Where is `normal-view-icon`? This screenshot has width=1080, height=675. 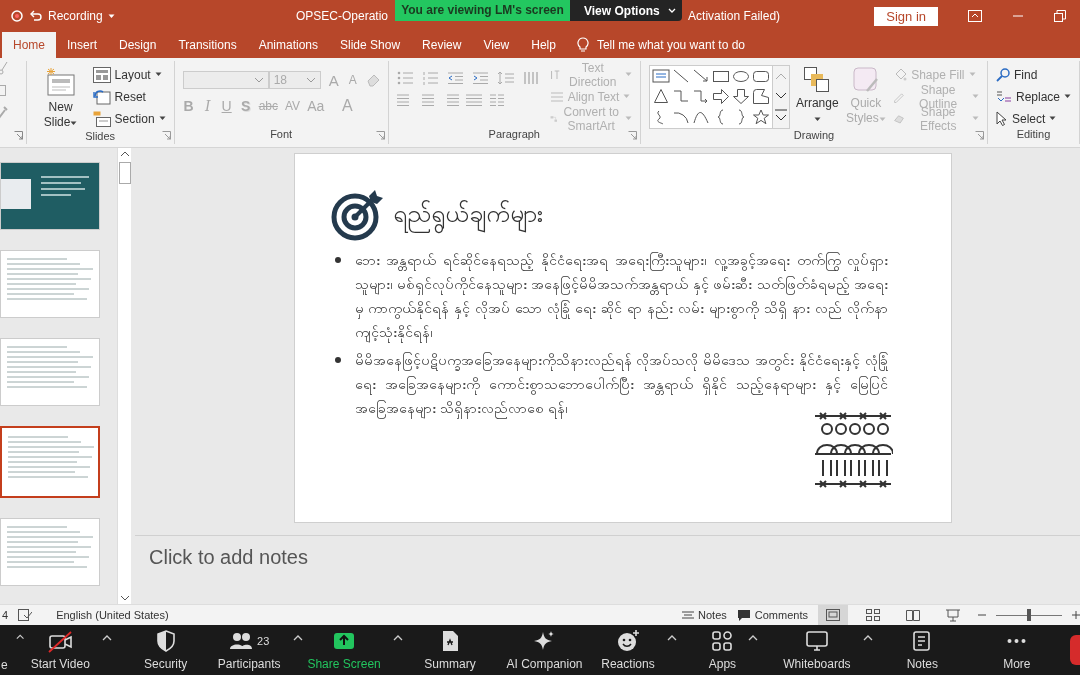
normal-view-icon is located at coordinates (833, 615).